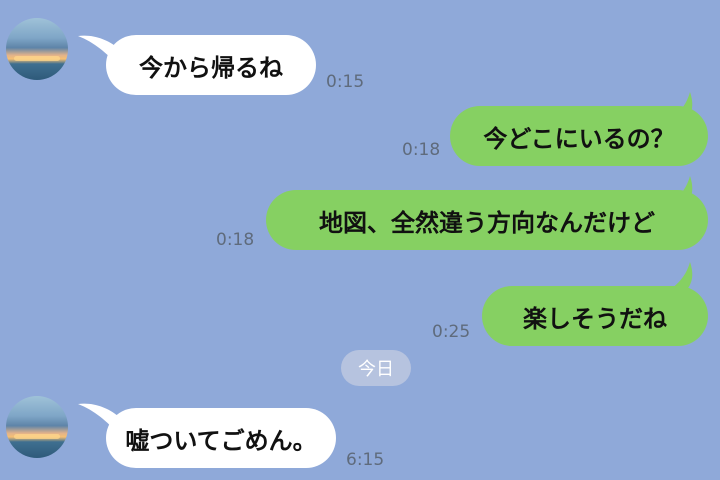 Image resolution: width=720 pixels, height=480 pixels. What do you see at coordinates (221, 438) in the screenshot?
I see `message-bubble-incoming: 嘘ついてごめん。` at bounding box center [221, 438].